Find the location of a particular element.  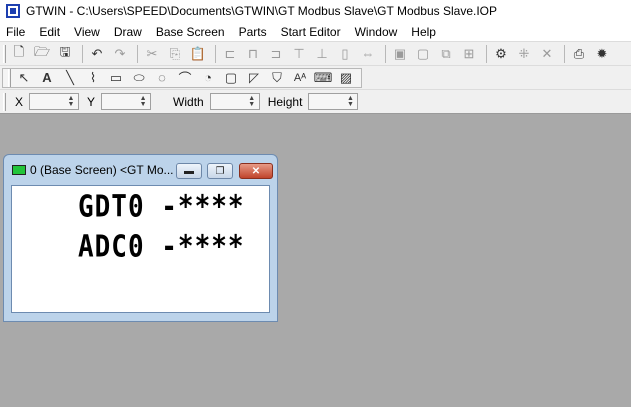

properties-icon: ⚙ is located at coordinates (501, 54).